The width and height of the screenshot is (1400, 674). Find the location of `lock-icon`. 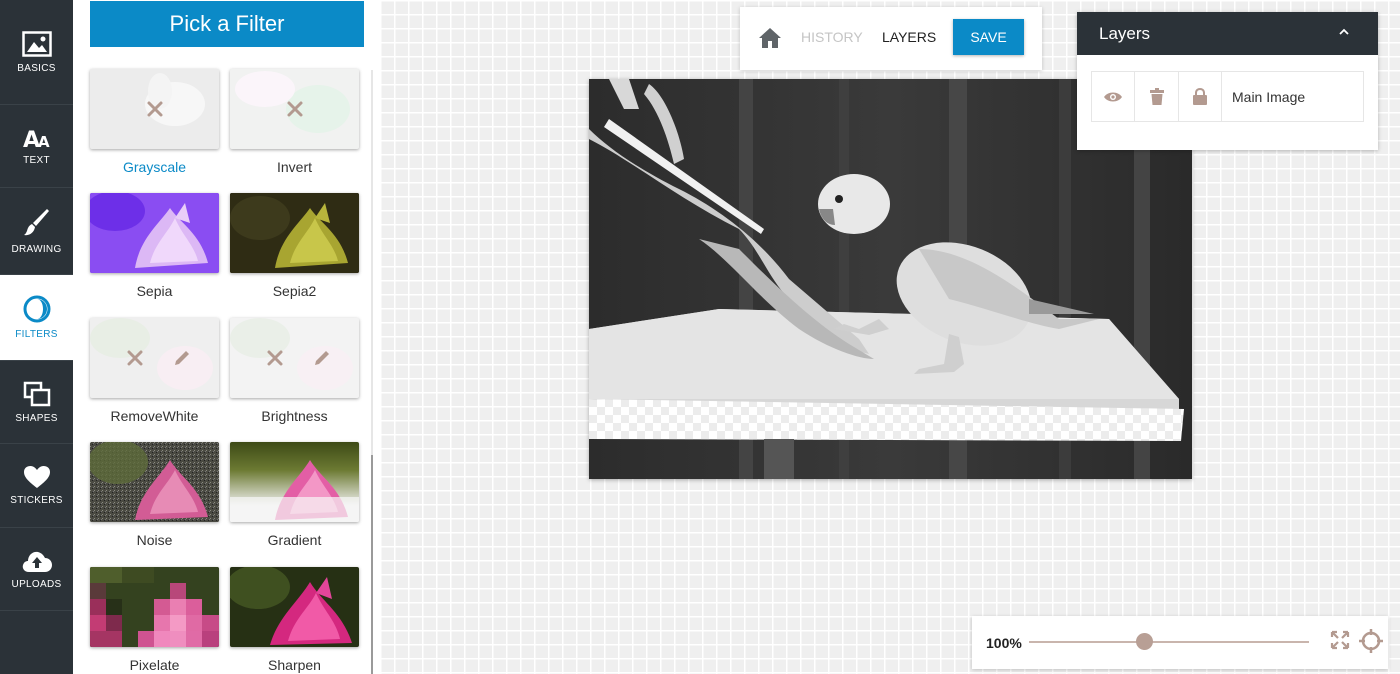

lock-icon is located at coordinates (1200, 96).